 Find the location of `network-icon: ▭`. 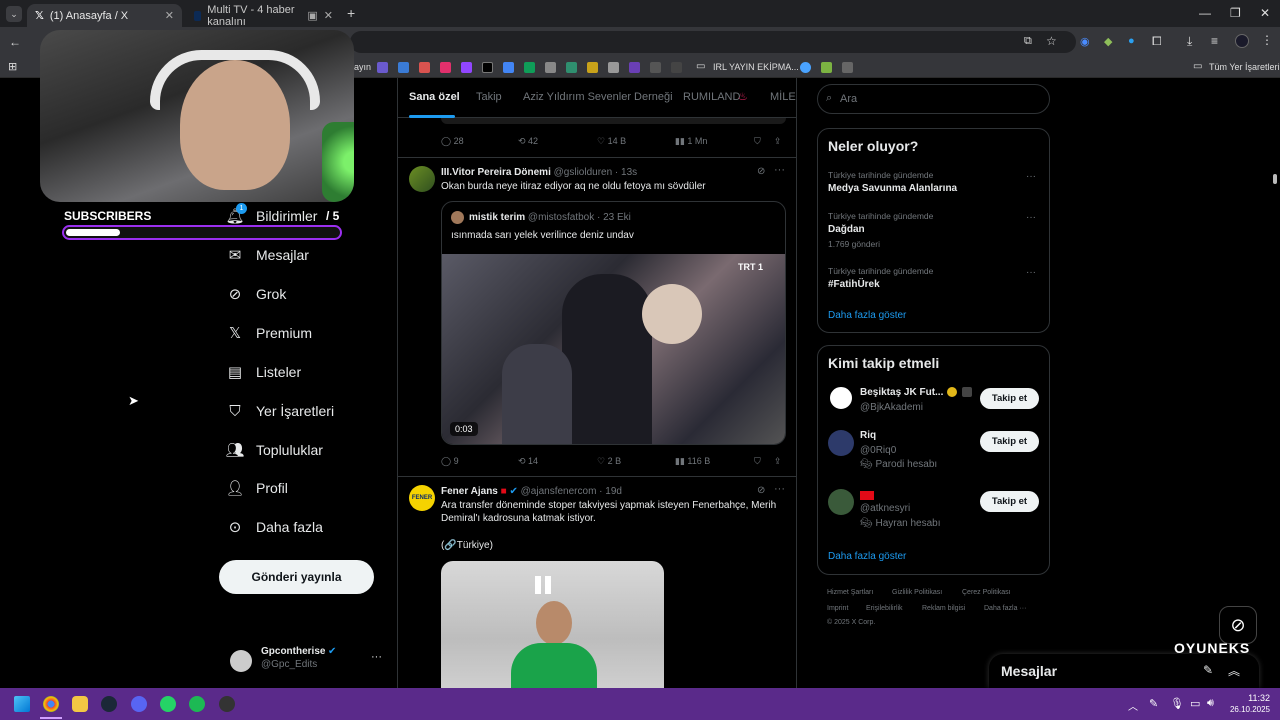

network-icon: ▭ is located at coordinates (1195, 703).